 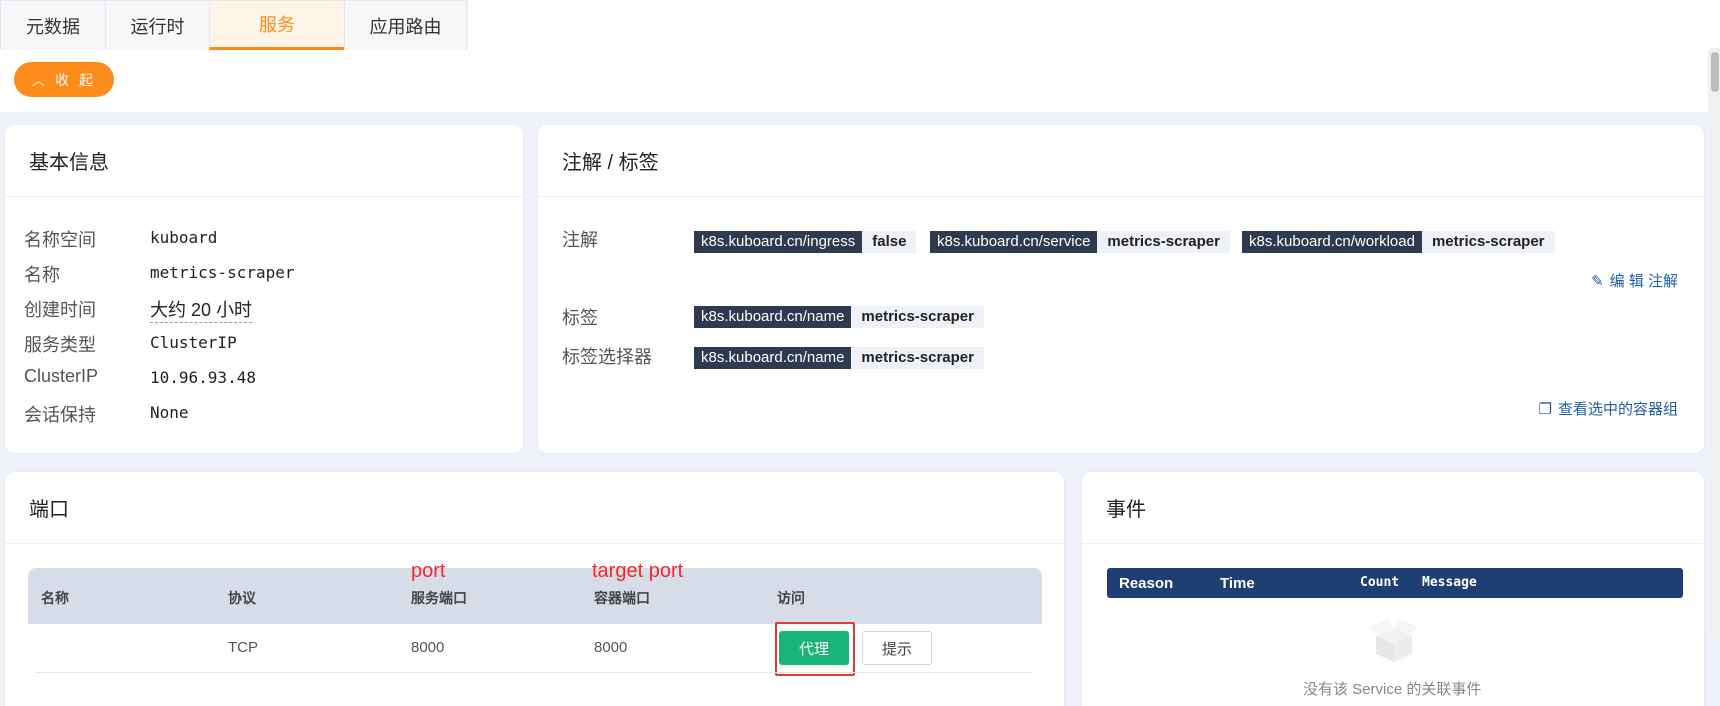 What do you see at coordinates (622, 598) in the screenshot?
I see `column-header-target-port: 容器端口` at bounding box center [622, 598].